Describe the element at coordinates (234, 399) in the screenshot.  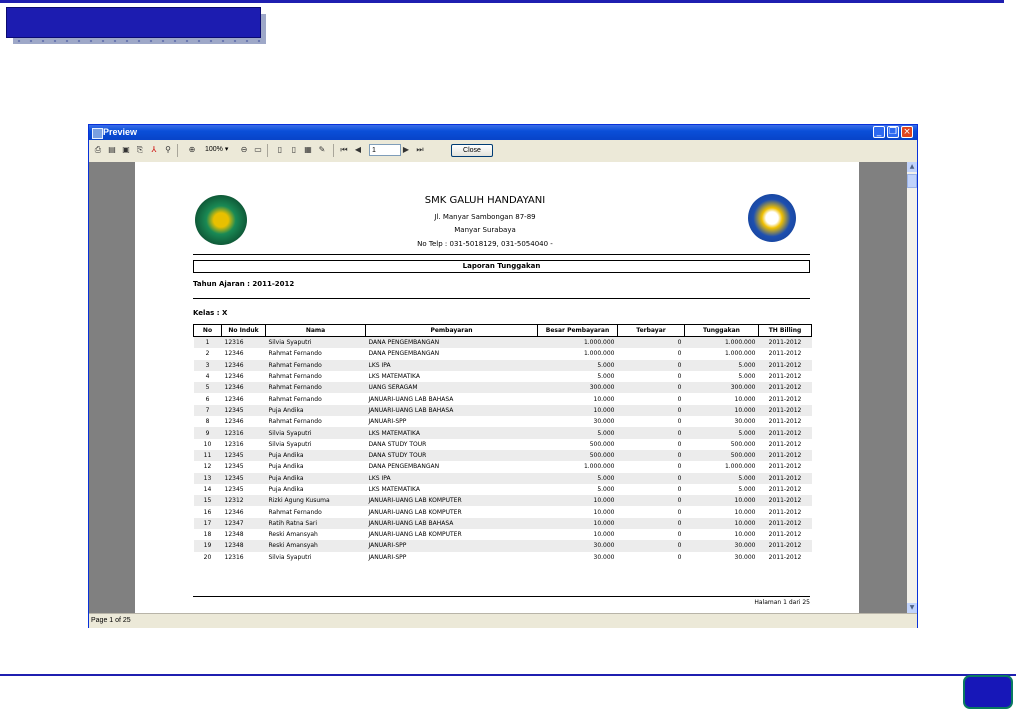
I see `table-cell: 12346` at that location.